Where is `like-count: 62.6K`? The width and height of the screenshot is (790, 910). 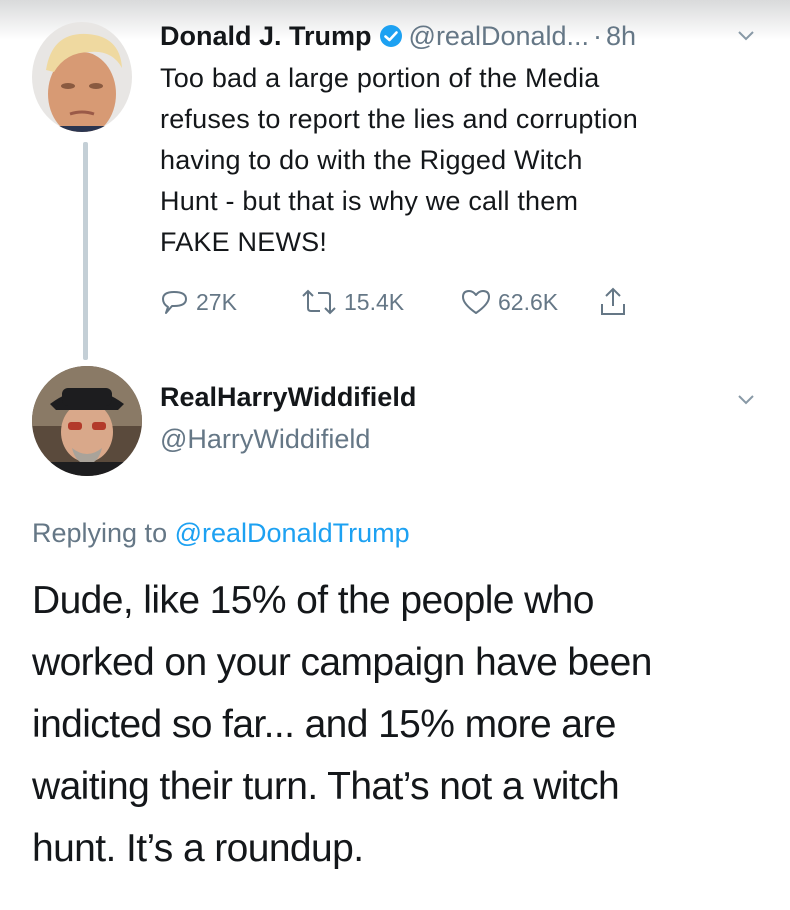 like-count: 62.6K is located at coordinates (528, 301).